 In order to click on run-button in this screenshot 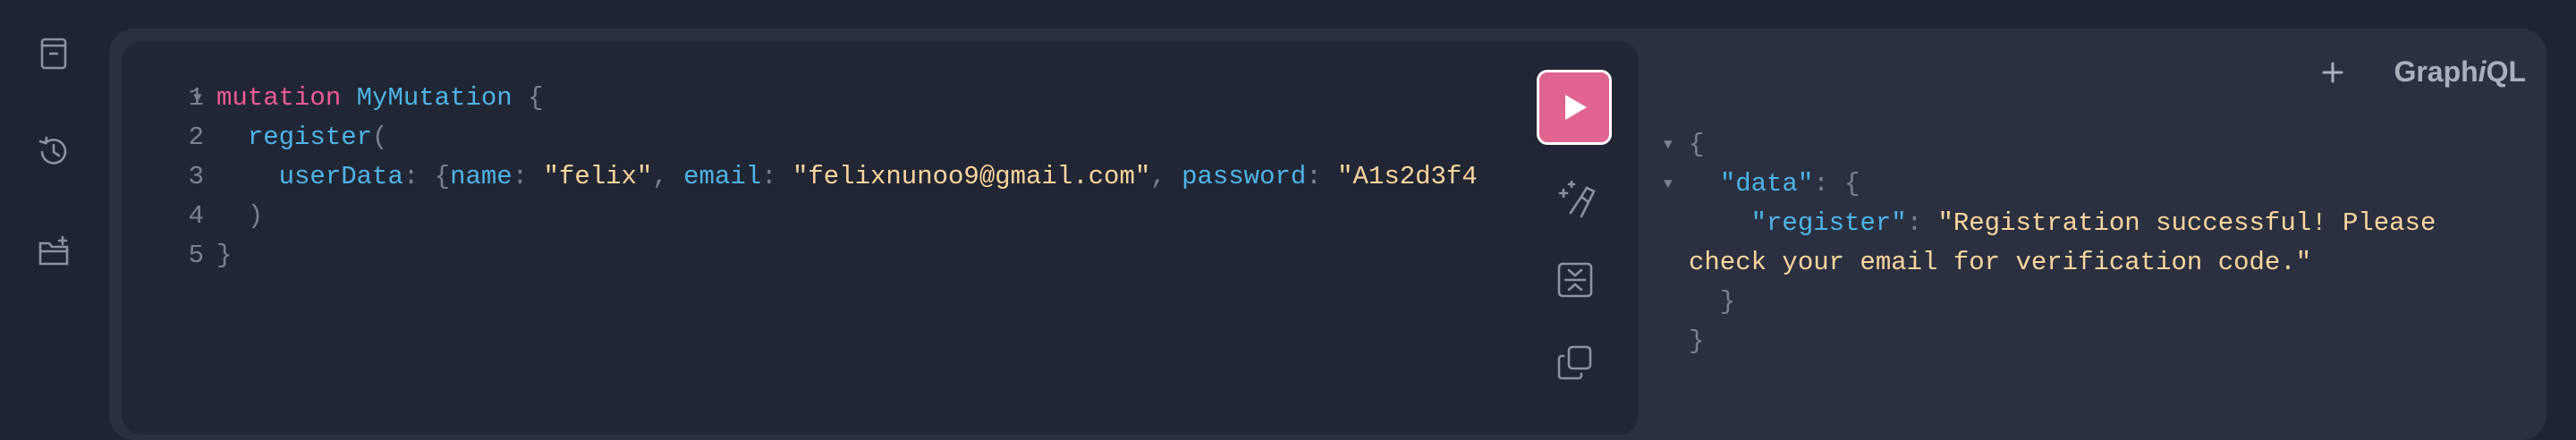, I will do `click(1574, 107)`.